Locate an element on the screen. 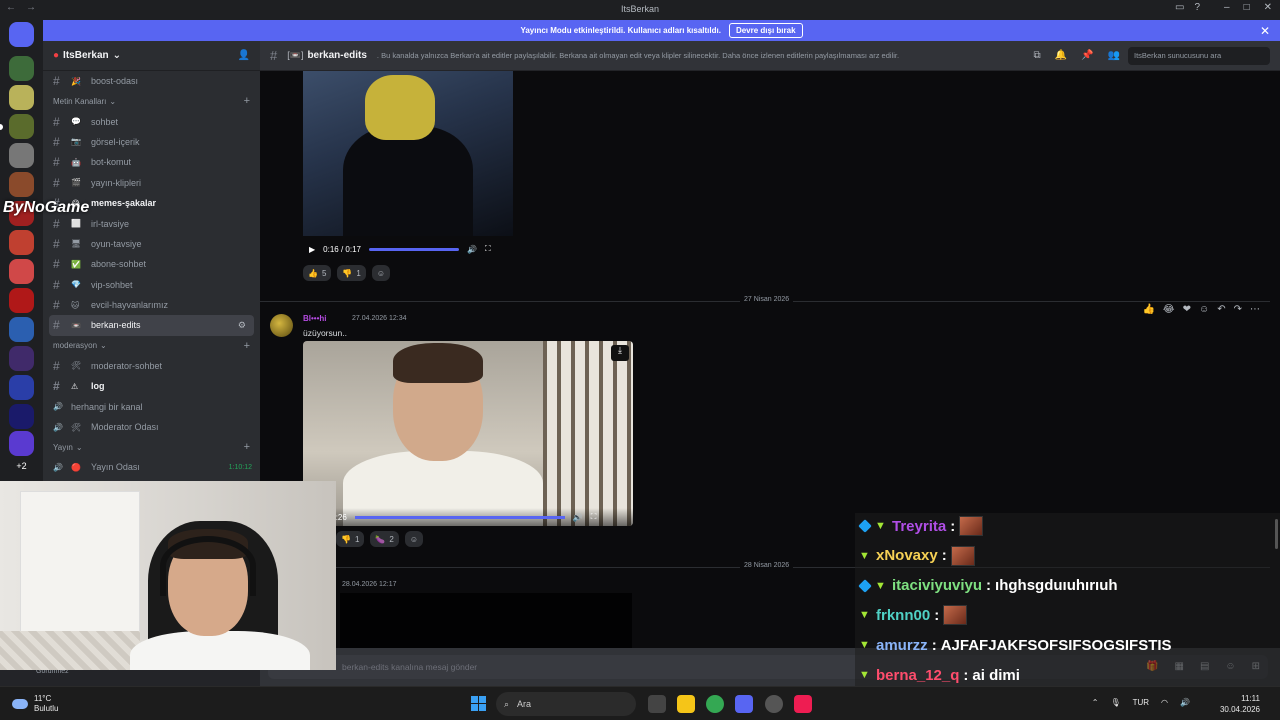  invite-icon: 👤 is located at coordinates (244, 55).